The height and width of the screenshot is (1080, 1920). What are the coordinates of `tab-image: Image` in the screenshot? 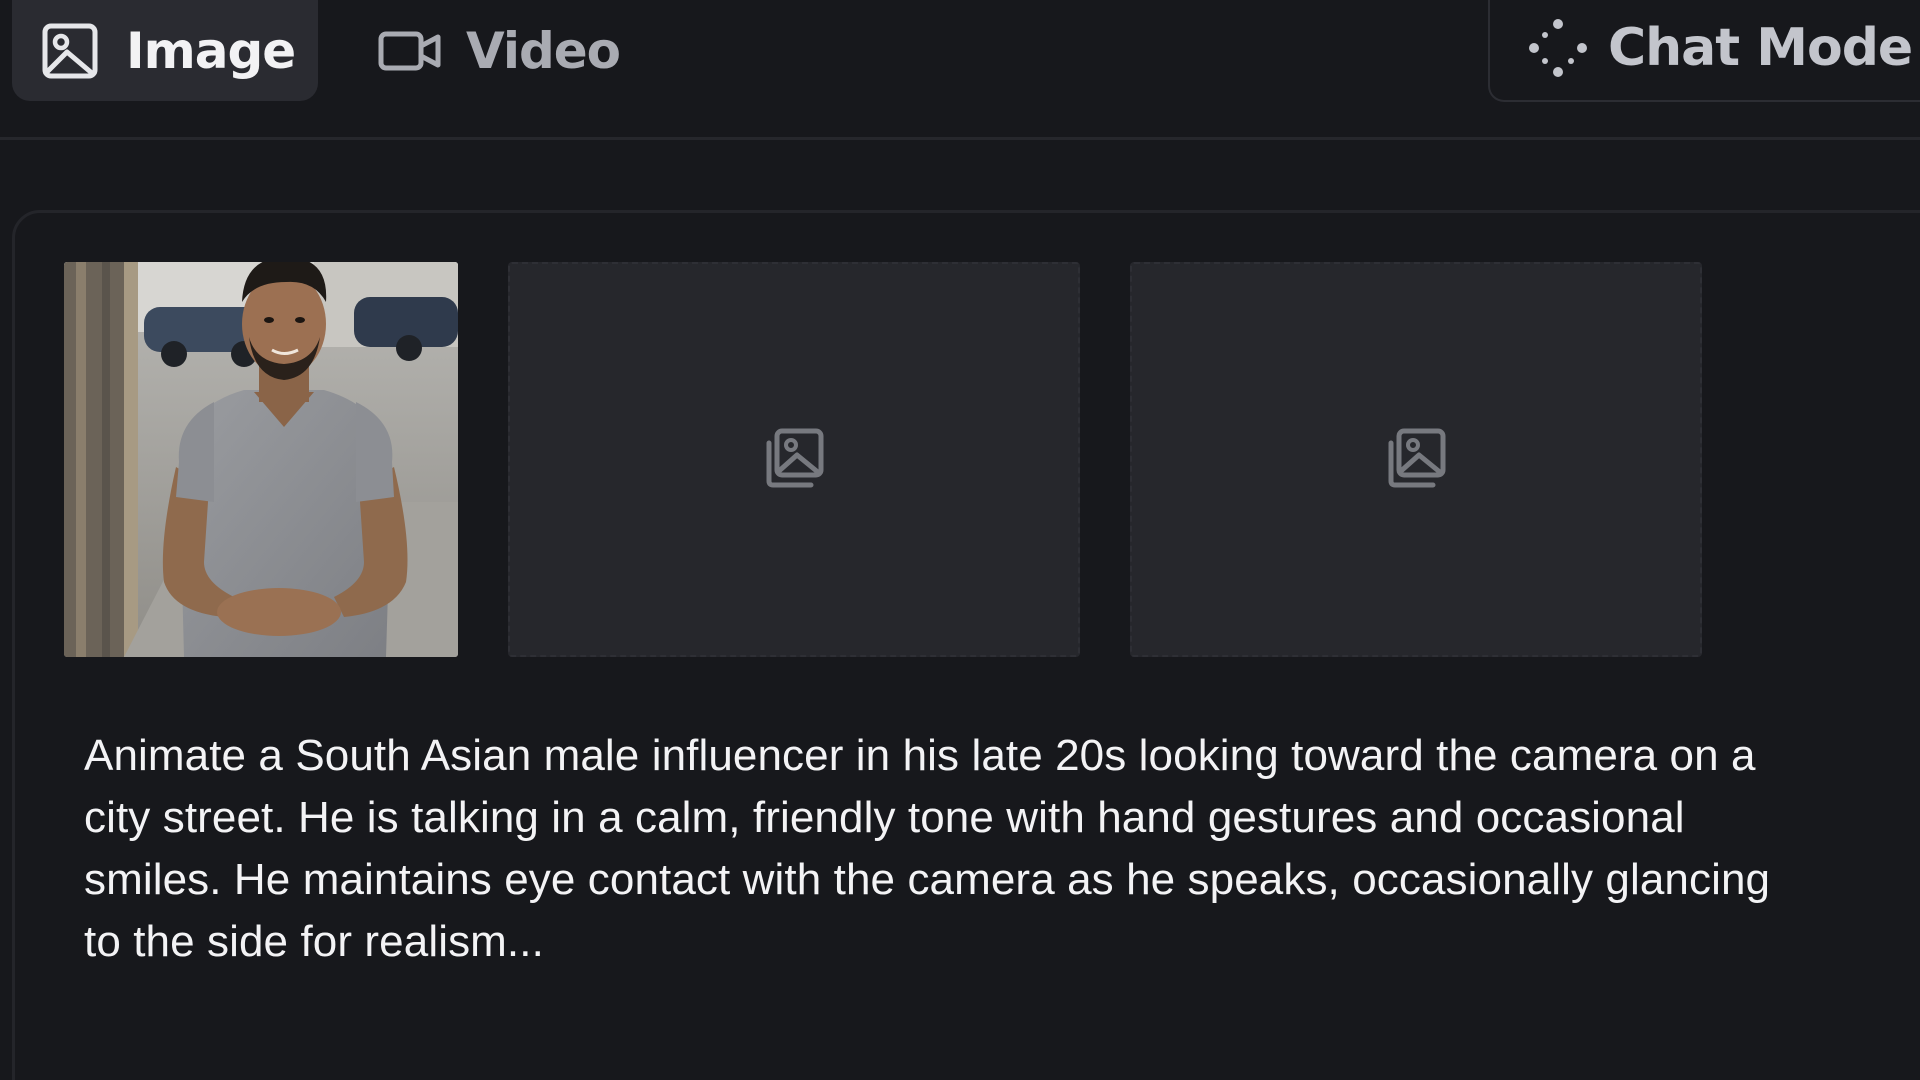 It's located at (165, 50).